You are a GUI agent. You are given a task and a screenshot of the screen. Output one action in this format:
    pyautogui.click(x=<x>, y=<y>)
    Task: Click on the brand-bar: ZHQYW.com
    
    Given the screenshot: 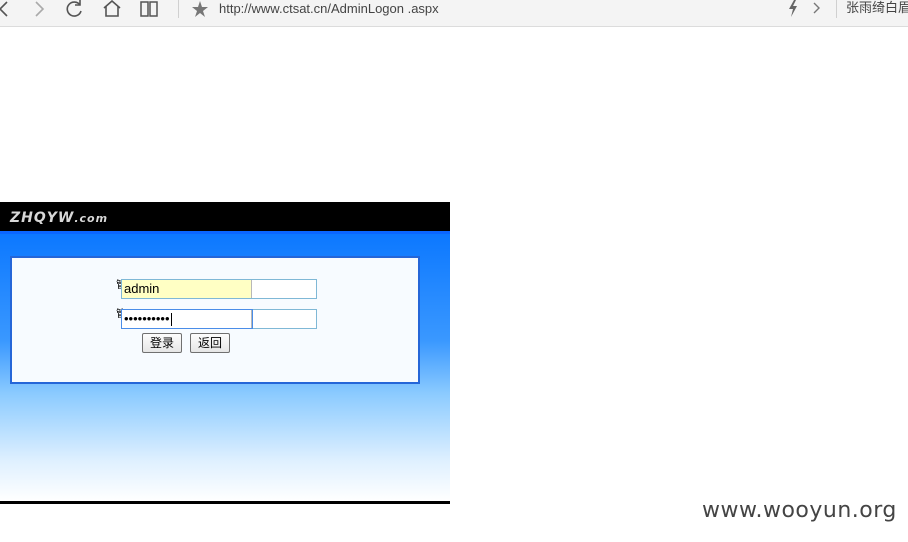 What is the action you would take?
    pyautogui.click(x=225, y=216)
    